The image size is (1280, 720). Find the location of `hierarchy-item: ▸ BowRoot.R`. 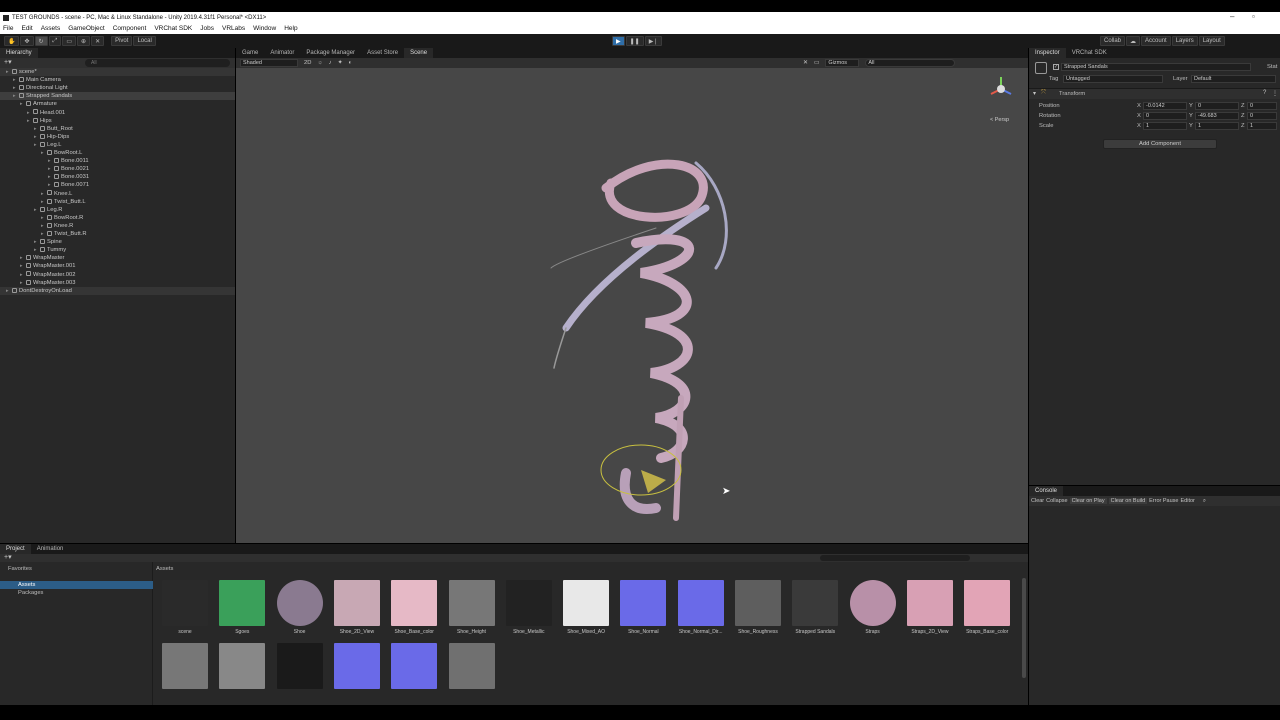

hierarchy-item: ▸ BowRoot.R is located at coordinates (117, 218).